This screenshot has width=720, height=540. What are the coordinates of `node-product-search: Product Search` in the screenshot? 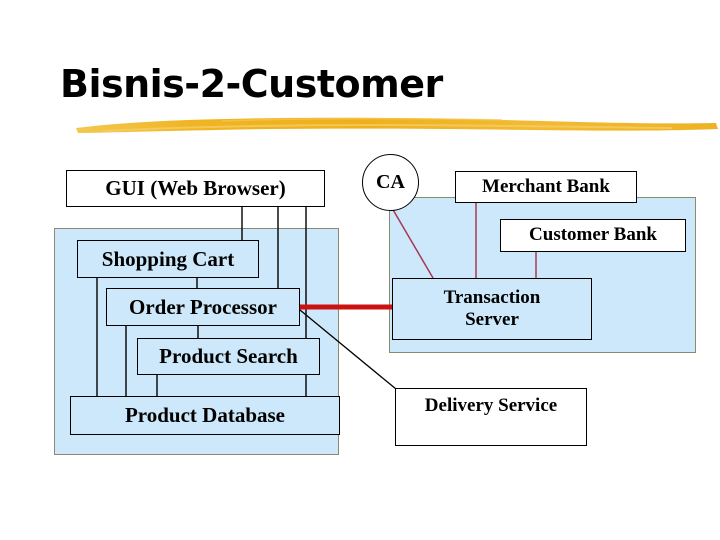 It's located at (228, 356).